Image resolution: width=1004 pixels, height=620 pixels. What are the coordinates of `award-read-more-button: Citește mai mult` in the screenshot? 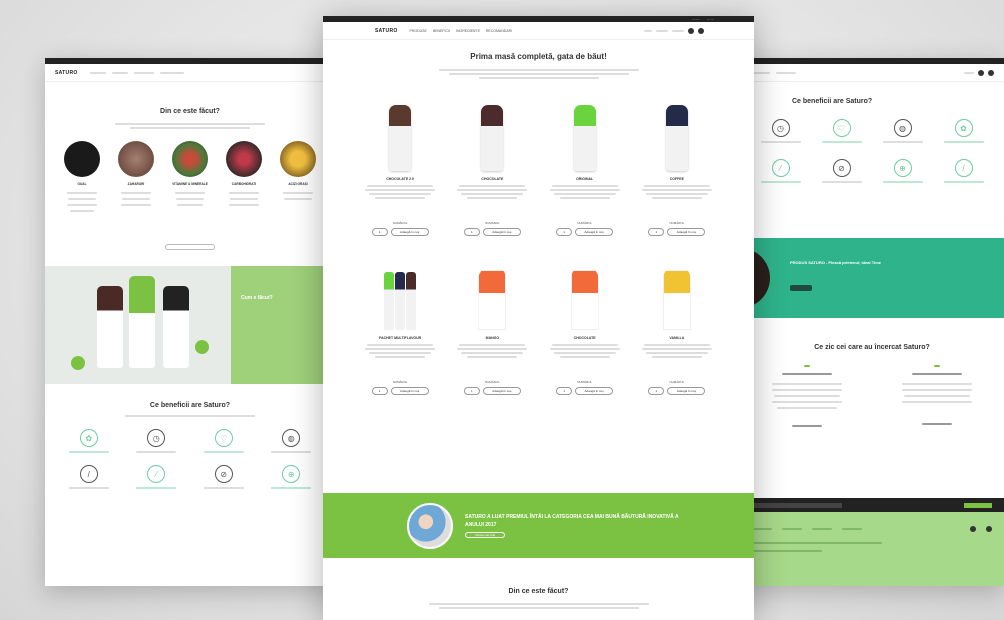 It's located at (485, 535).